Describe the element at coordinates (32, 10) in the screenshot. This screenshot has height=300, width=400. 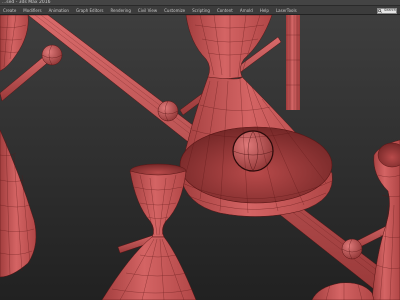
I see `menu-modifiers: Modifiers` at that location.